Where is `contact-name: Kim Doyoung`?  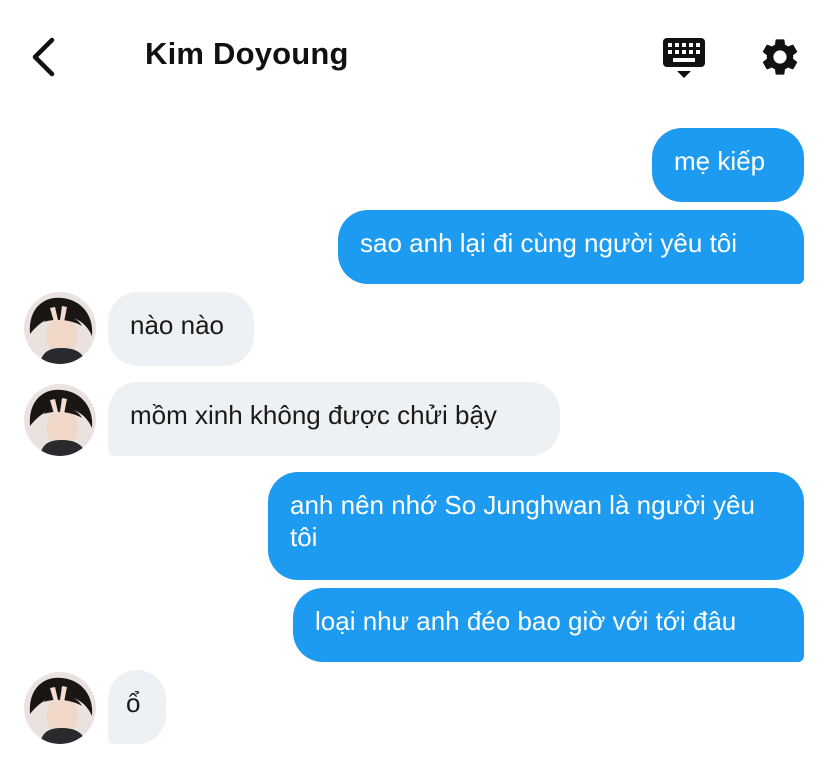
contact-name: Kim Doyoung is located at coordinates (247, 54).